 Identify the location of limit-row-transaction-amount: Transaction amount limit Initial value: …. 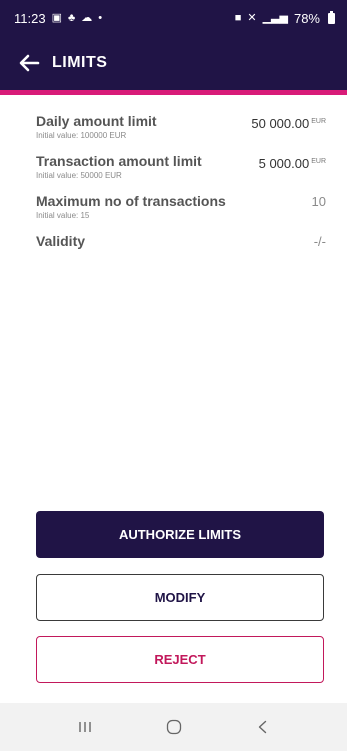
(181, 167).